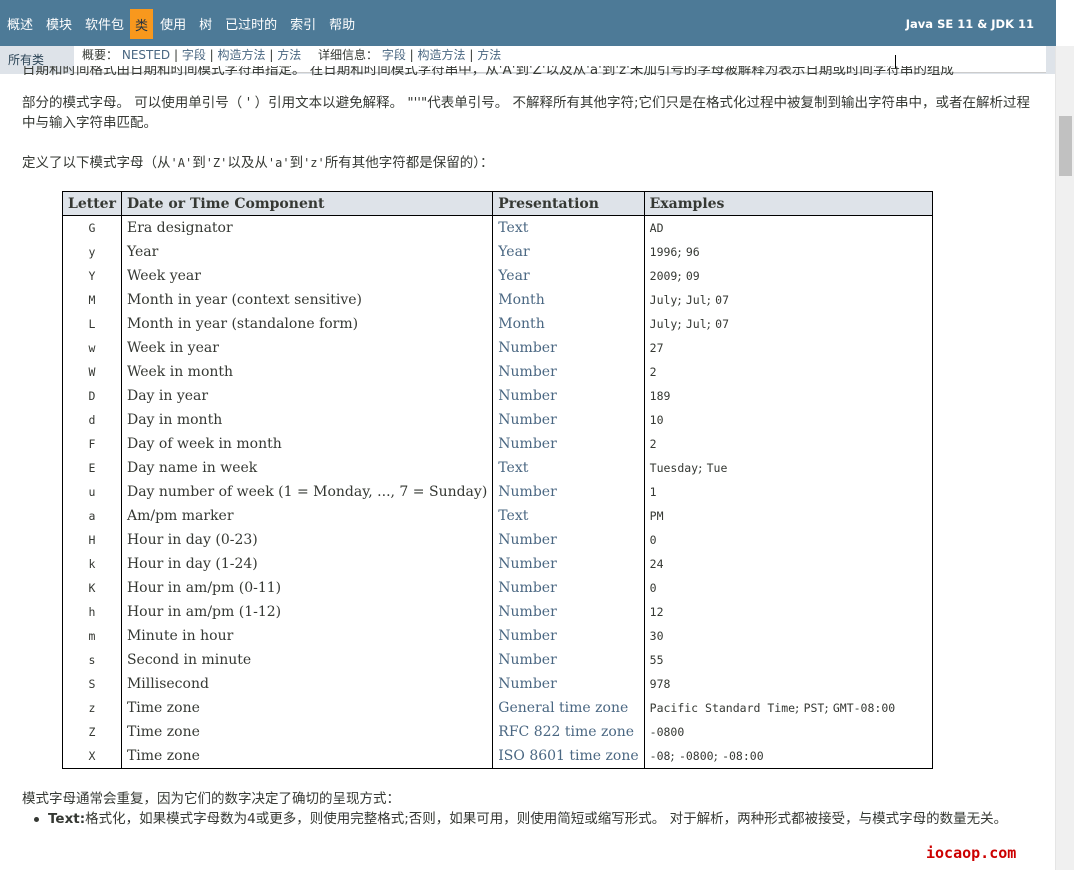 Image resolution: width=1074 pixels, height=870 pixels. I want to click on cell-examples: 27, so click(788, 348).